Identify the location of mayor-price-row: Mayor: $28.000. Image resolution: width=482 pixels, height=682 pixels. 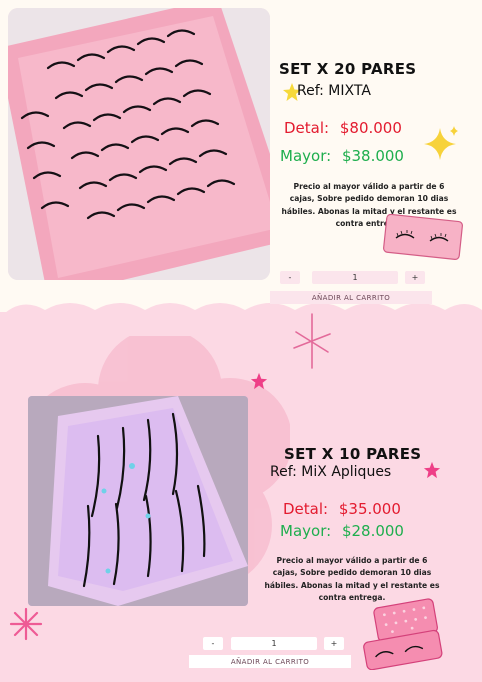
(342, 531).